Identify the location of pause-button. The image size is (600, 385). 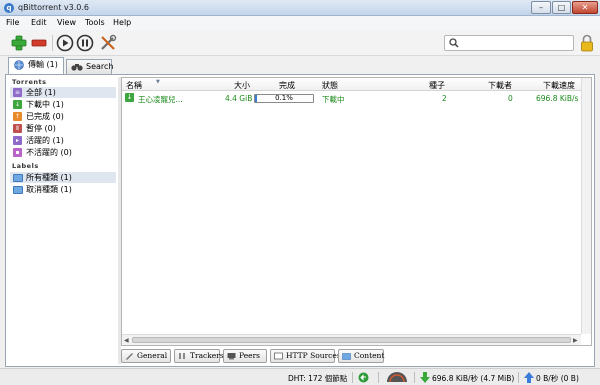
(85, 43).